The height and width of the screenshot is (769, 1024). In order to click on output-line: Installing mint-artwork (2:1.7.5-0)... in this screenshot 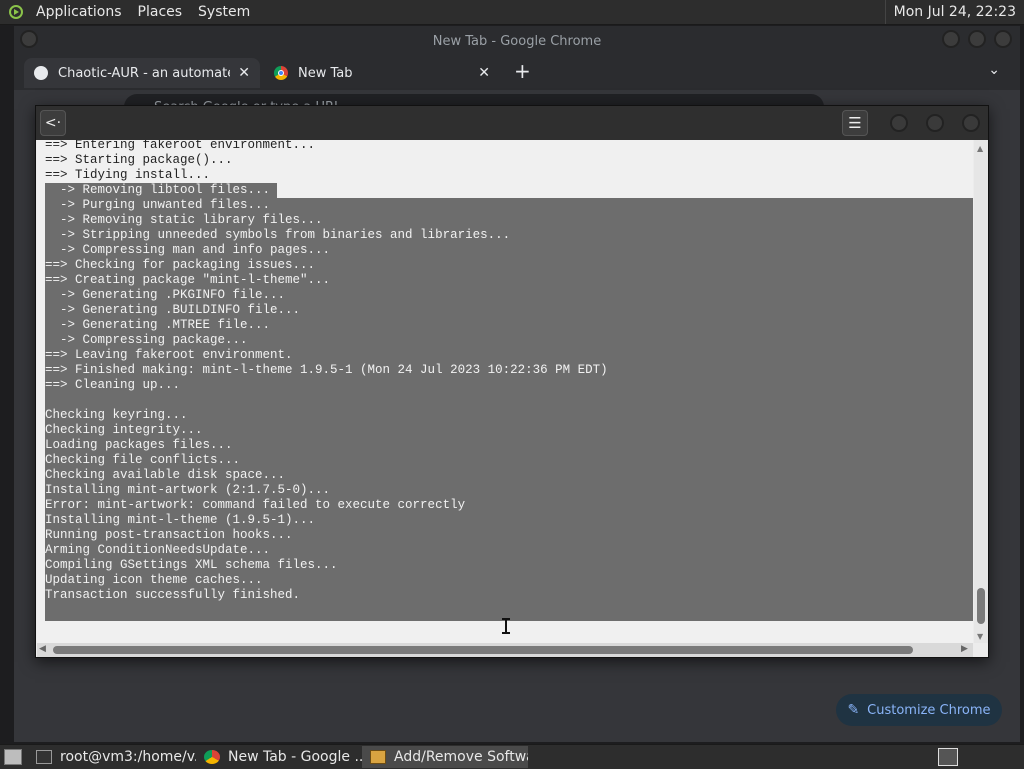, I will do `click(188, 490)`.